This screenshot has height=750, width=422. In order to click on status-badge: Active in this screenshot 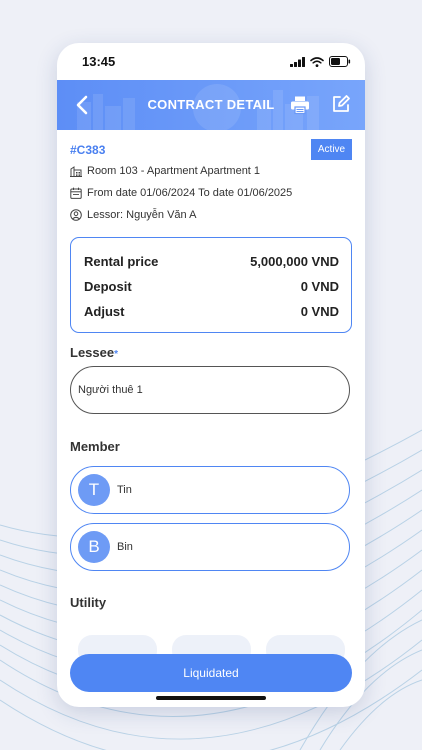, I will do `click(331, 149)`.